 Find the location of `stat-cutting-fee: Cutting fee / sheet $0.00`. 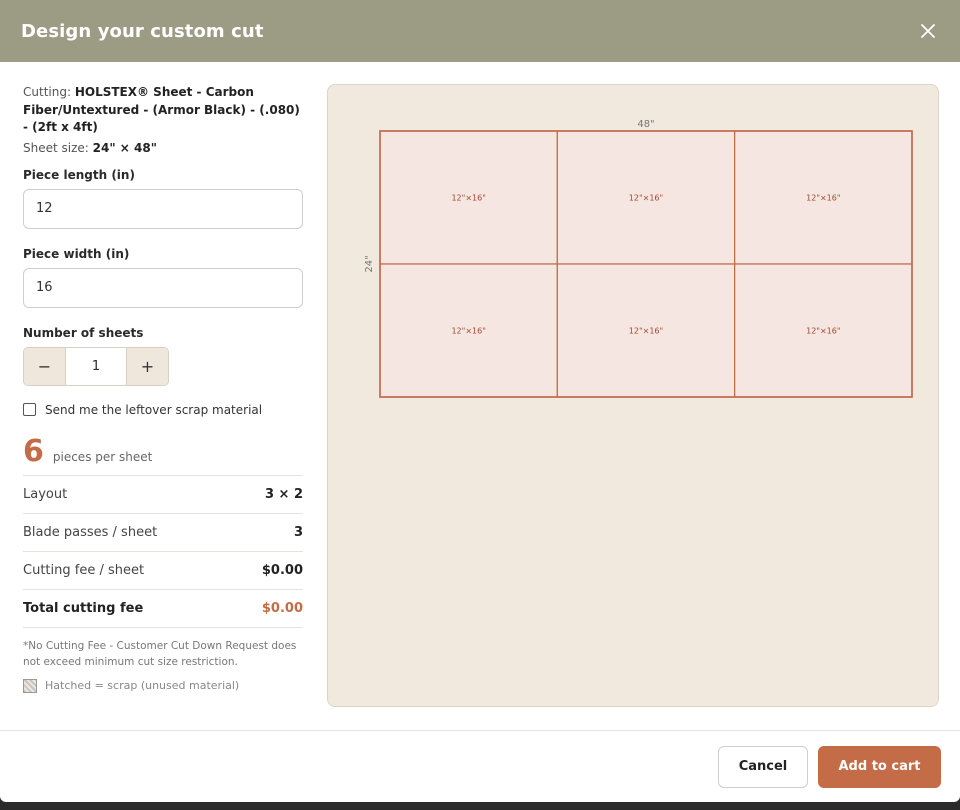

stat-cutting-fee: Cutting fee / sheet $0.00 is located at coordinates (163, 569).